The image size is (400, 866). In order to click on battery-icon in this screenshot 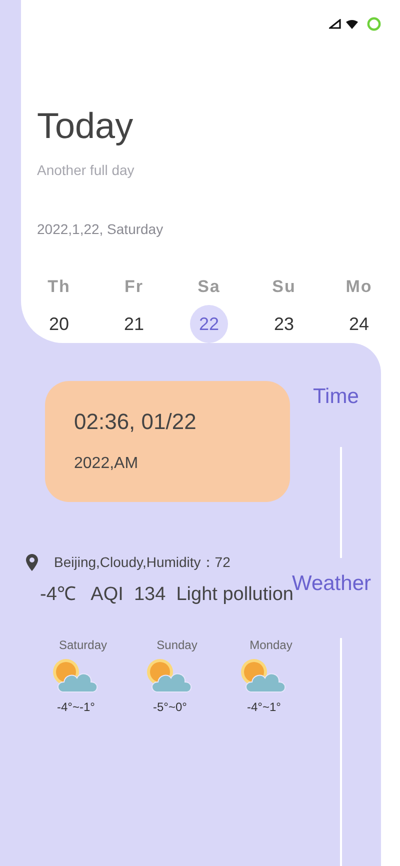, I will do `click(374, 24)`.